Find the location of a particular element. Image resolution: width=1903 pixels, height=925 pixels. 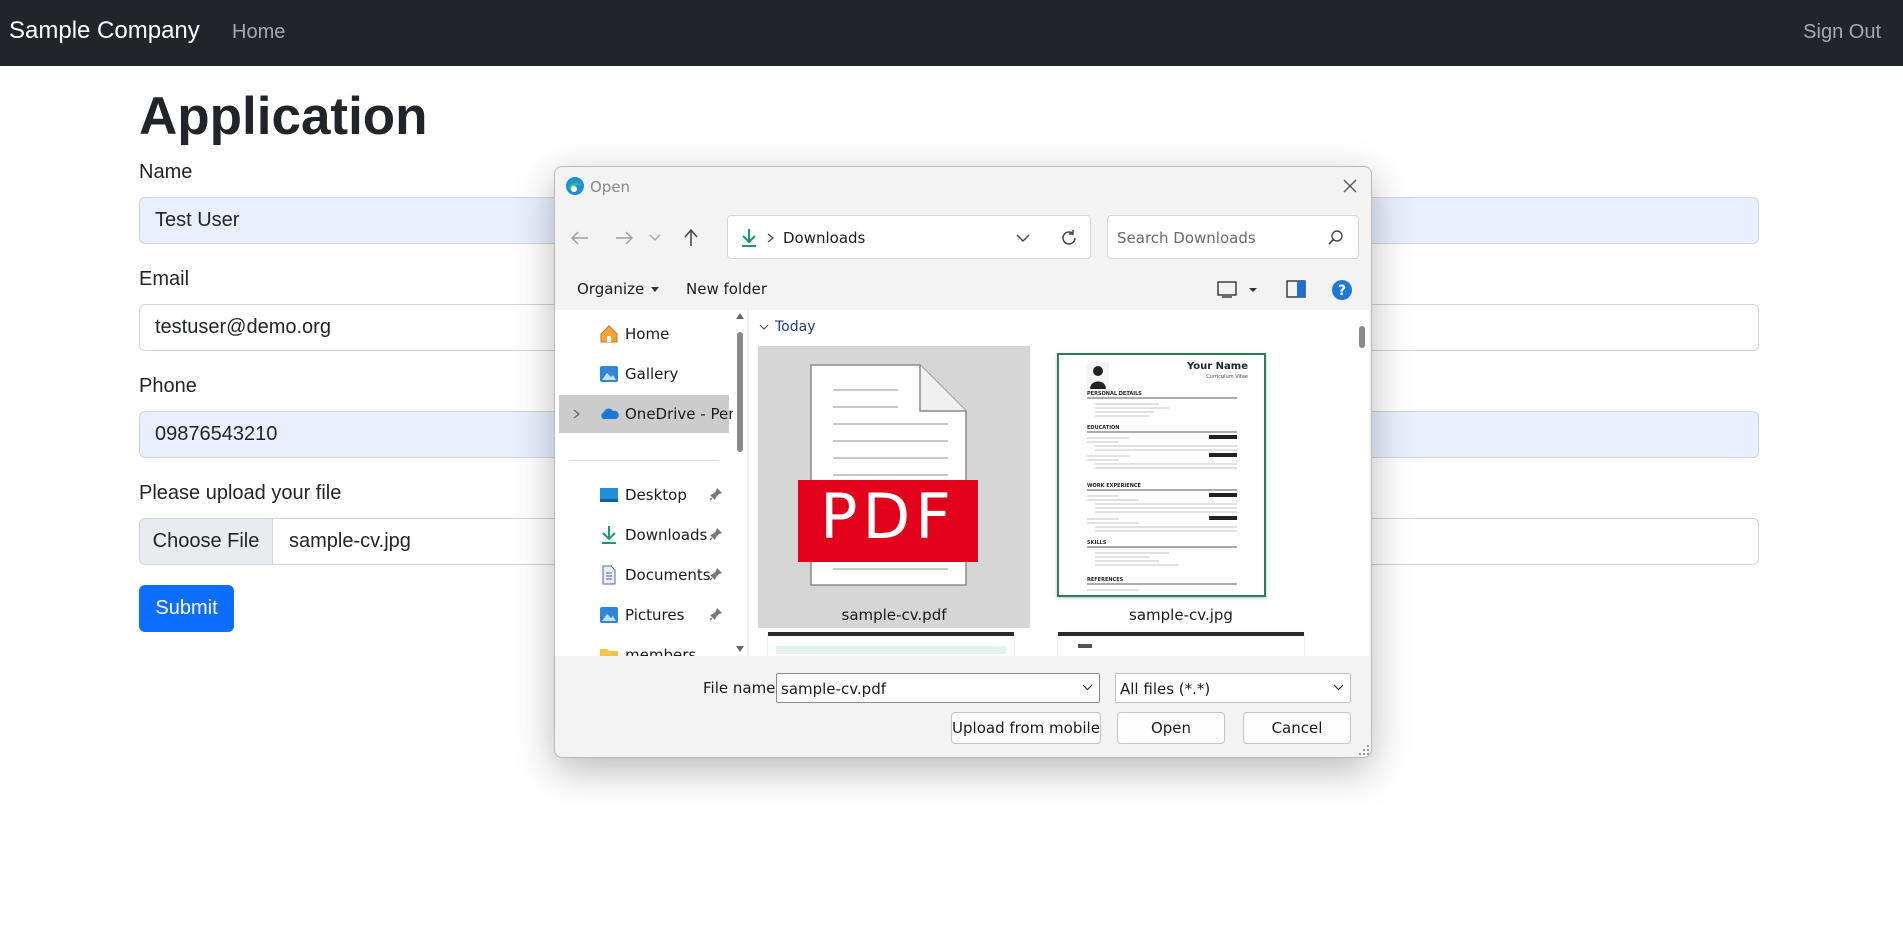

search-placeholder: Search Downloads is located at coordinates (1186, 238).